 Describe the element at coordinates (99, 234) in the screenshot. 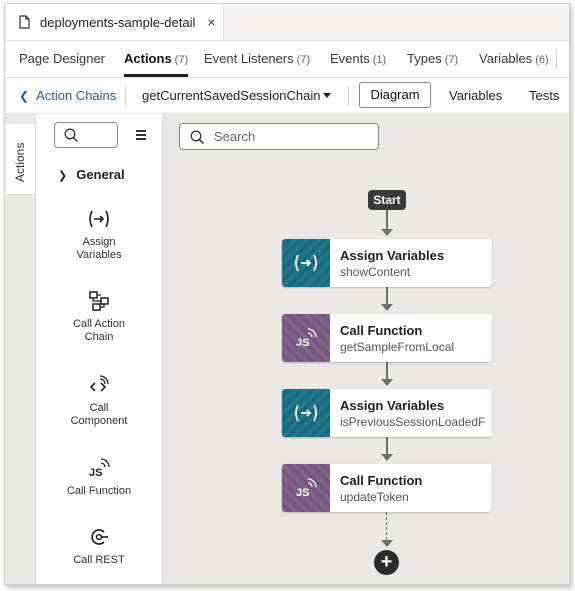

I see `palette-item-assign-variables: Assign Variables` at that location.